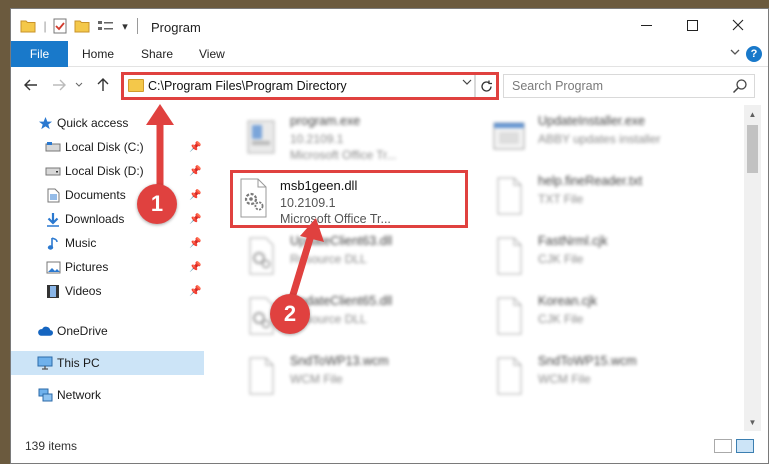 This screenshot has width=769, height=464. I want to click on folder-icon, so click(28, 26).